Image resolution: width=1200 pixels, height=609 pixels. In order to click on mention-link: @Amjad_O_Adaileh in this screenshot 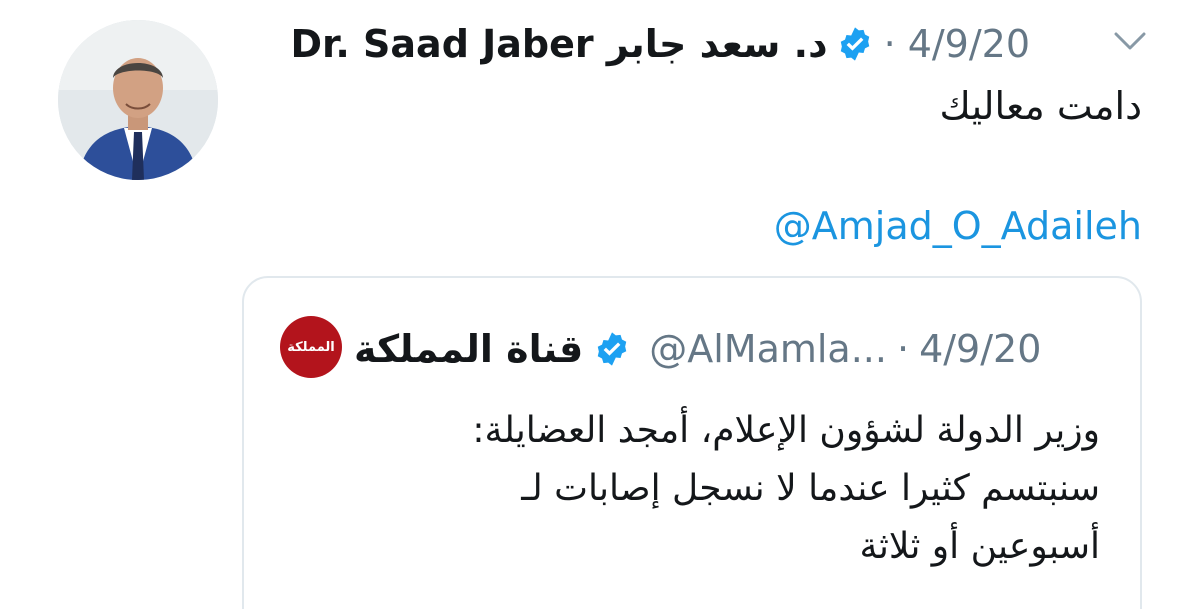, I will do `click(958, 226)`.